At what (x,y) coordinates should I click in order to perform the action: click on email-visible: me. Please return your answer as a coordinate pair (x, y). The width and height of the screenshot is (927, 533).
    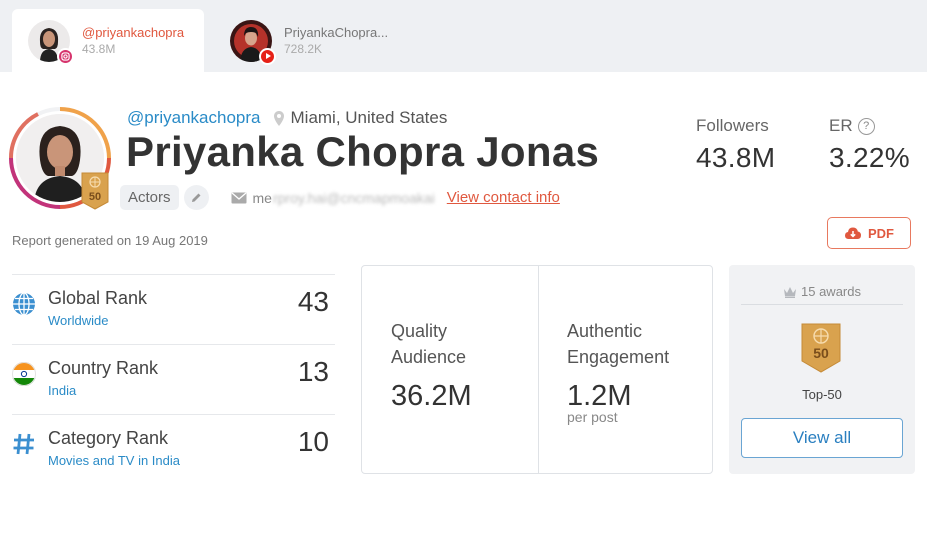
    Looking at the image, I should click on (262, 197).